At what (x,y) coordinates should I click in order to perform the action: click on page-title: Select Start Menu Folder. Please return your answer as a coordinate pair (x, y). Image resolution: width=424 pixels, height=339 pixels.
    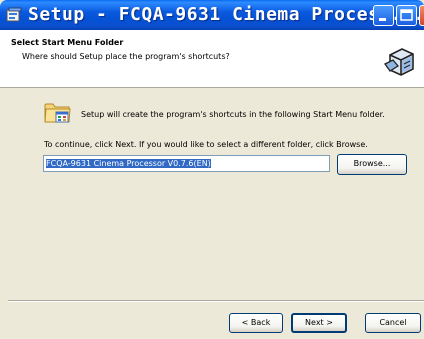
    Looking at the image, I should click on (67, 42).